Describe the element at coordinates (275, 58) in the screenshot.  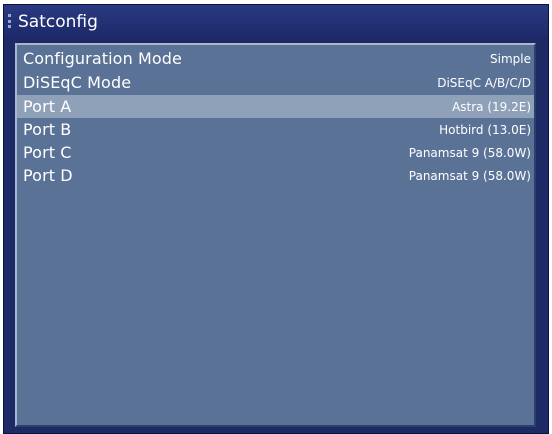
I see `setting-row-configuration-mode: Configuration Mode Simple` at that location.